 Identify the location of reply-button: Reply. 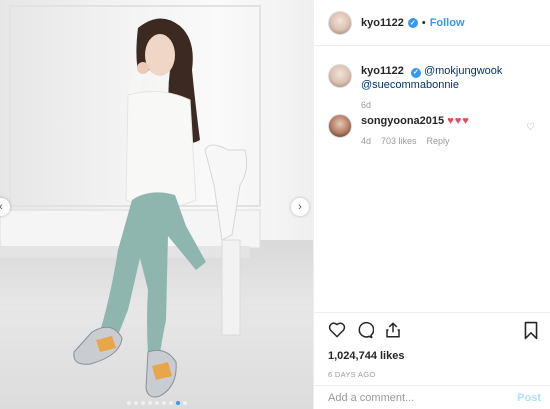
(438, 141).